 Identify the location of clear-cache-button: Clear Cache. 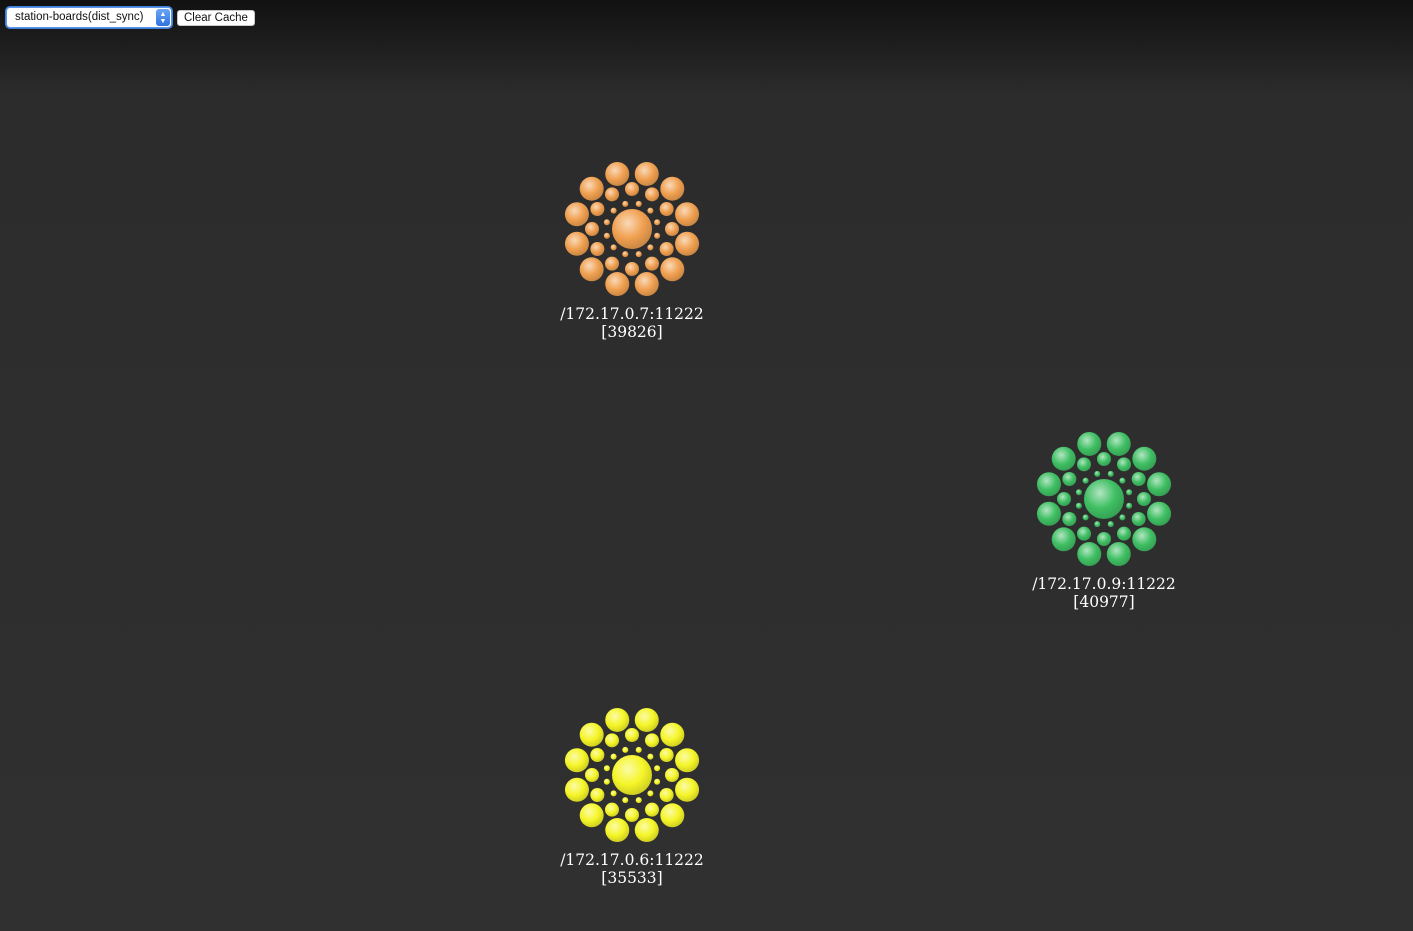
(216, 17).